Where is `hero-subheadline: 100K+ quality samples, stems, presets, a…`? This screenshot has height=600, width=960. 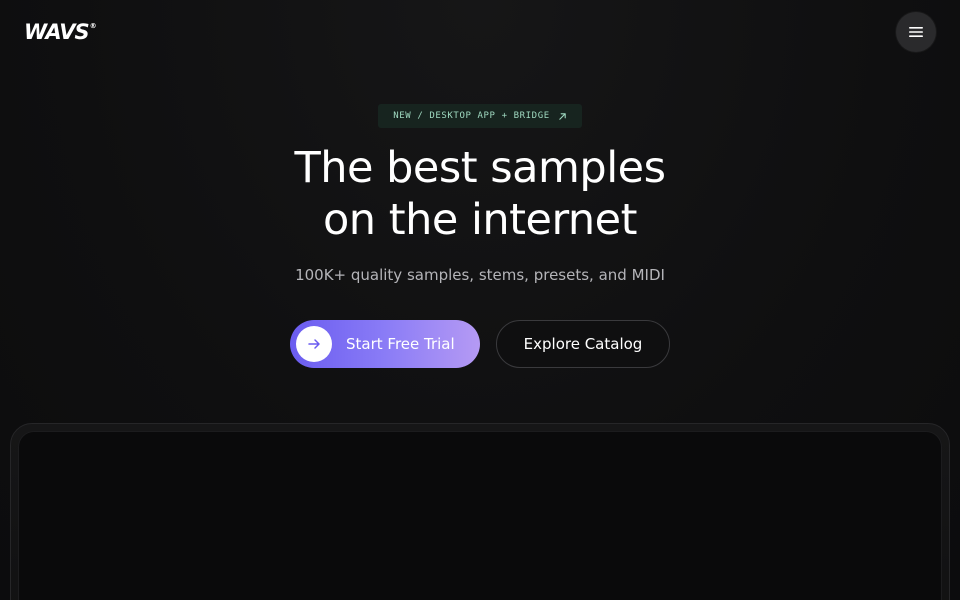
hero-subheadline: 100K+ quality samples, stems, presets, a… is located at coordinates (480, 275).